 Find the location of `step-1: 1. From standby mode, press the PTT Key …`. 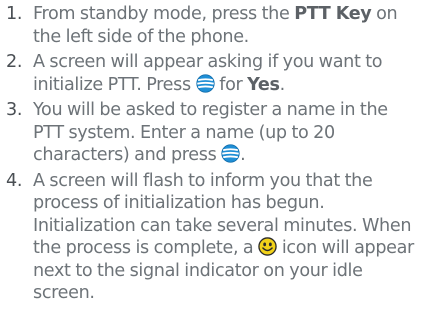

step-1: 1. From standby mode, press the PTT Key … is located at coordinates (214, 24).